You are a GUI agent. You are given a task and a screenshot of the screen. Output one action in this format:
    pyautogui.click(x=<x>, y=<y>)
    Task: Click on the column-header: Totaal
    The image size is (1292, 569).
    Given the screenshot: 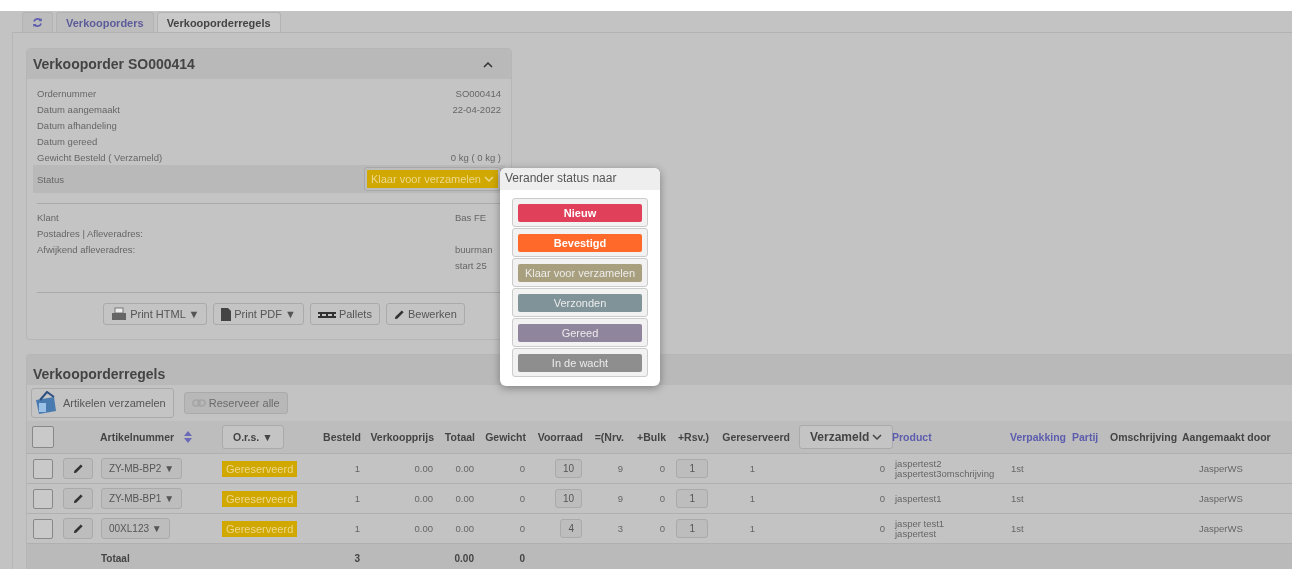 What is the action you would take?
    pyautogui.click(x=459, y=437)
    